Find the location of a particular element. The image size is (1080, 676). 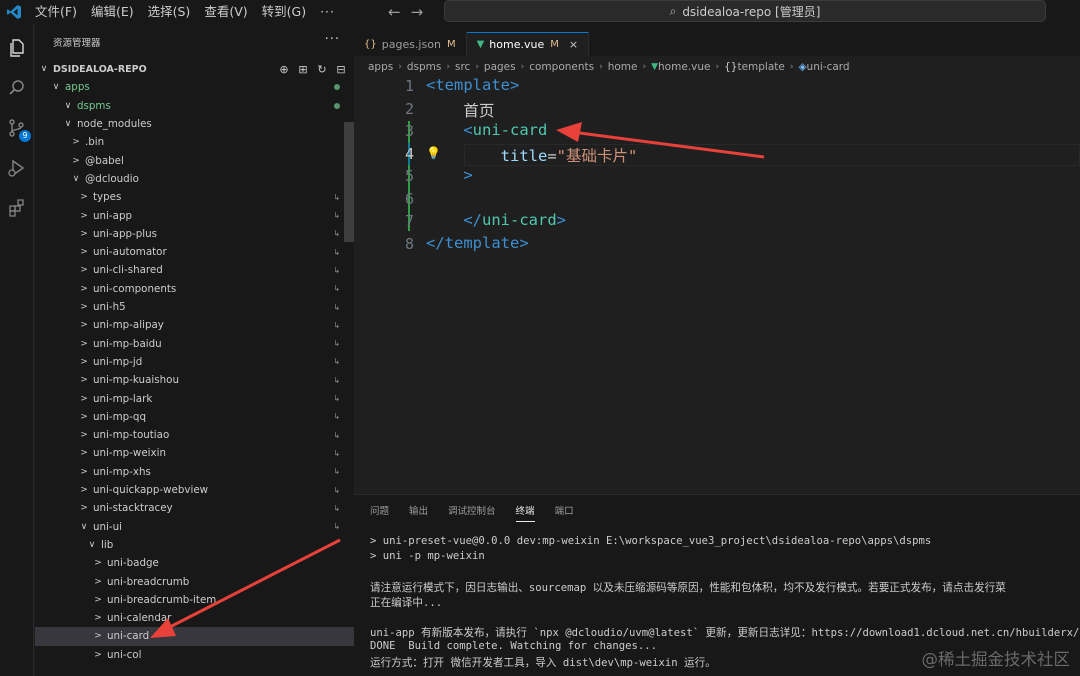

tree-item: > uni-card is located at coordinates (194, 636).